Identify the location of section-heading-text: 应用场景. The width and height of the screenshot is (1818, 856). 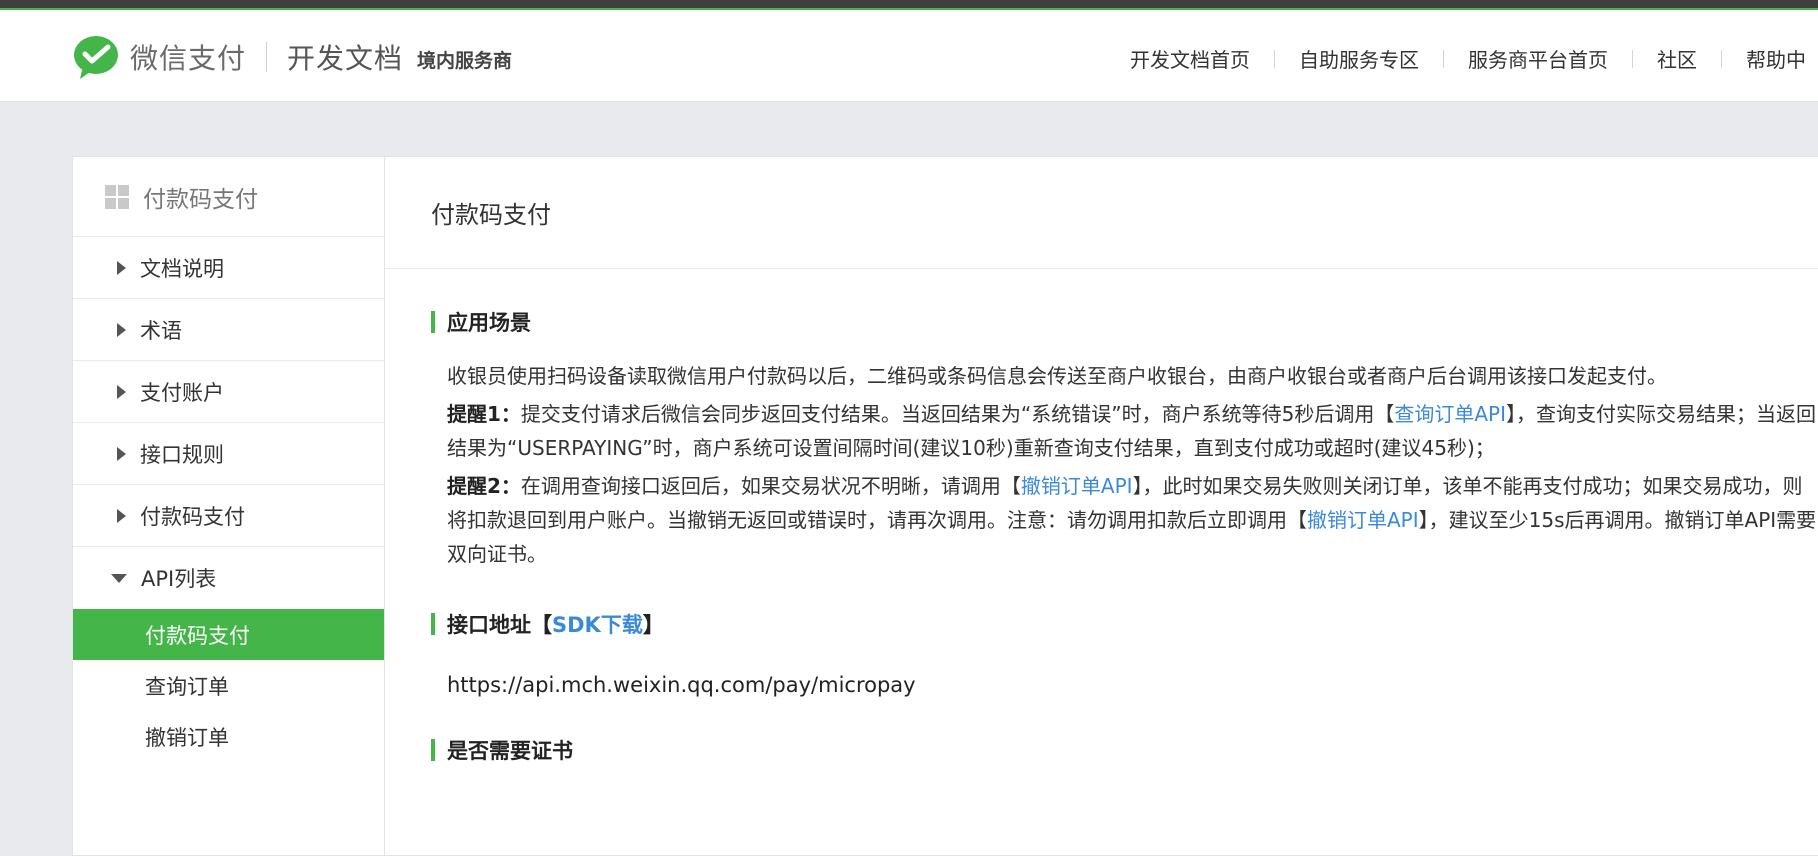
(489, 323).